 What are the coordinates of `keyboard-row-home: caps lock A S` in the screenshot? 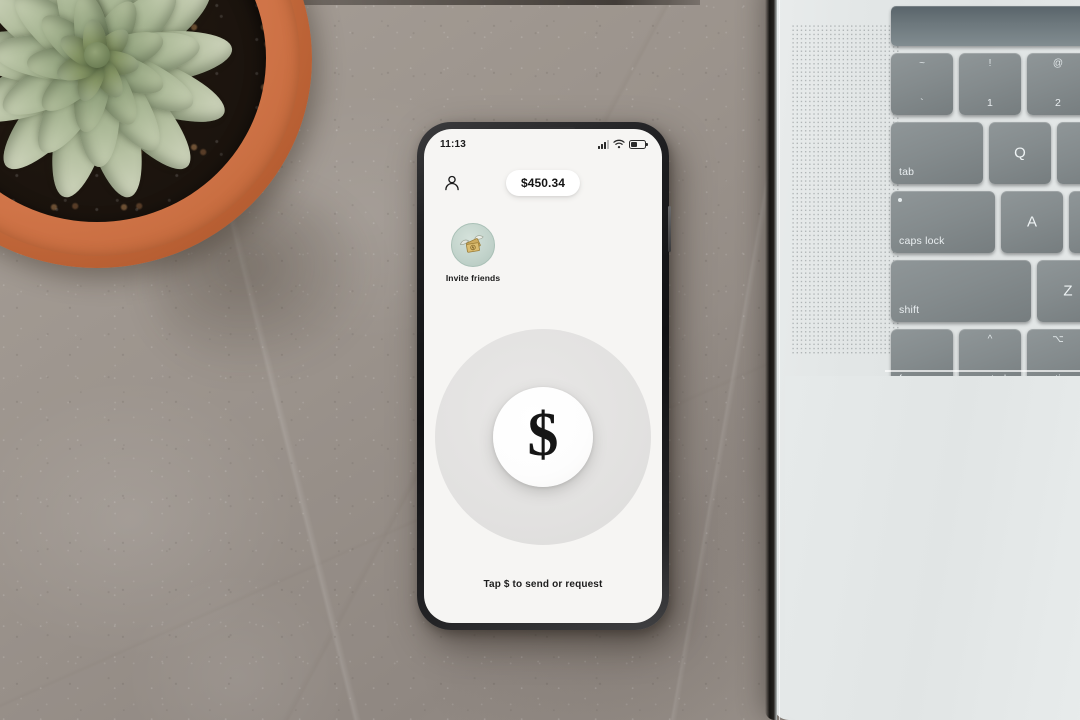 It's located at (985, 222).